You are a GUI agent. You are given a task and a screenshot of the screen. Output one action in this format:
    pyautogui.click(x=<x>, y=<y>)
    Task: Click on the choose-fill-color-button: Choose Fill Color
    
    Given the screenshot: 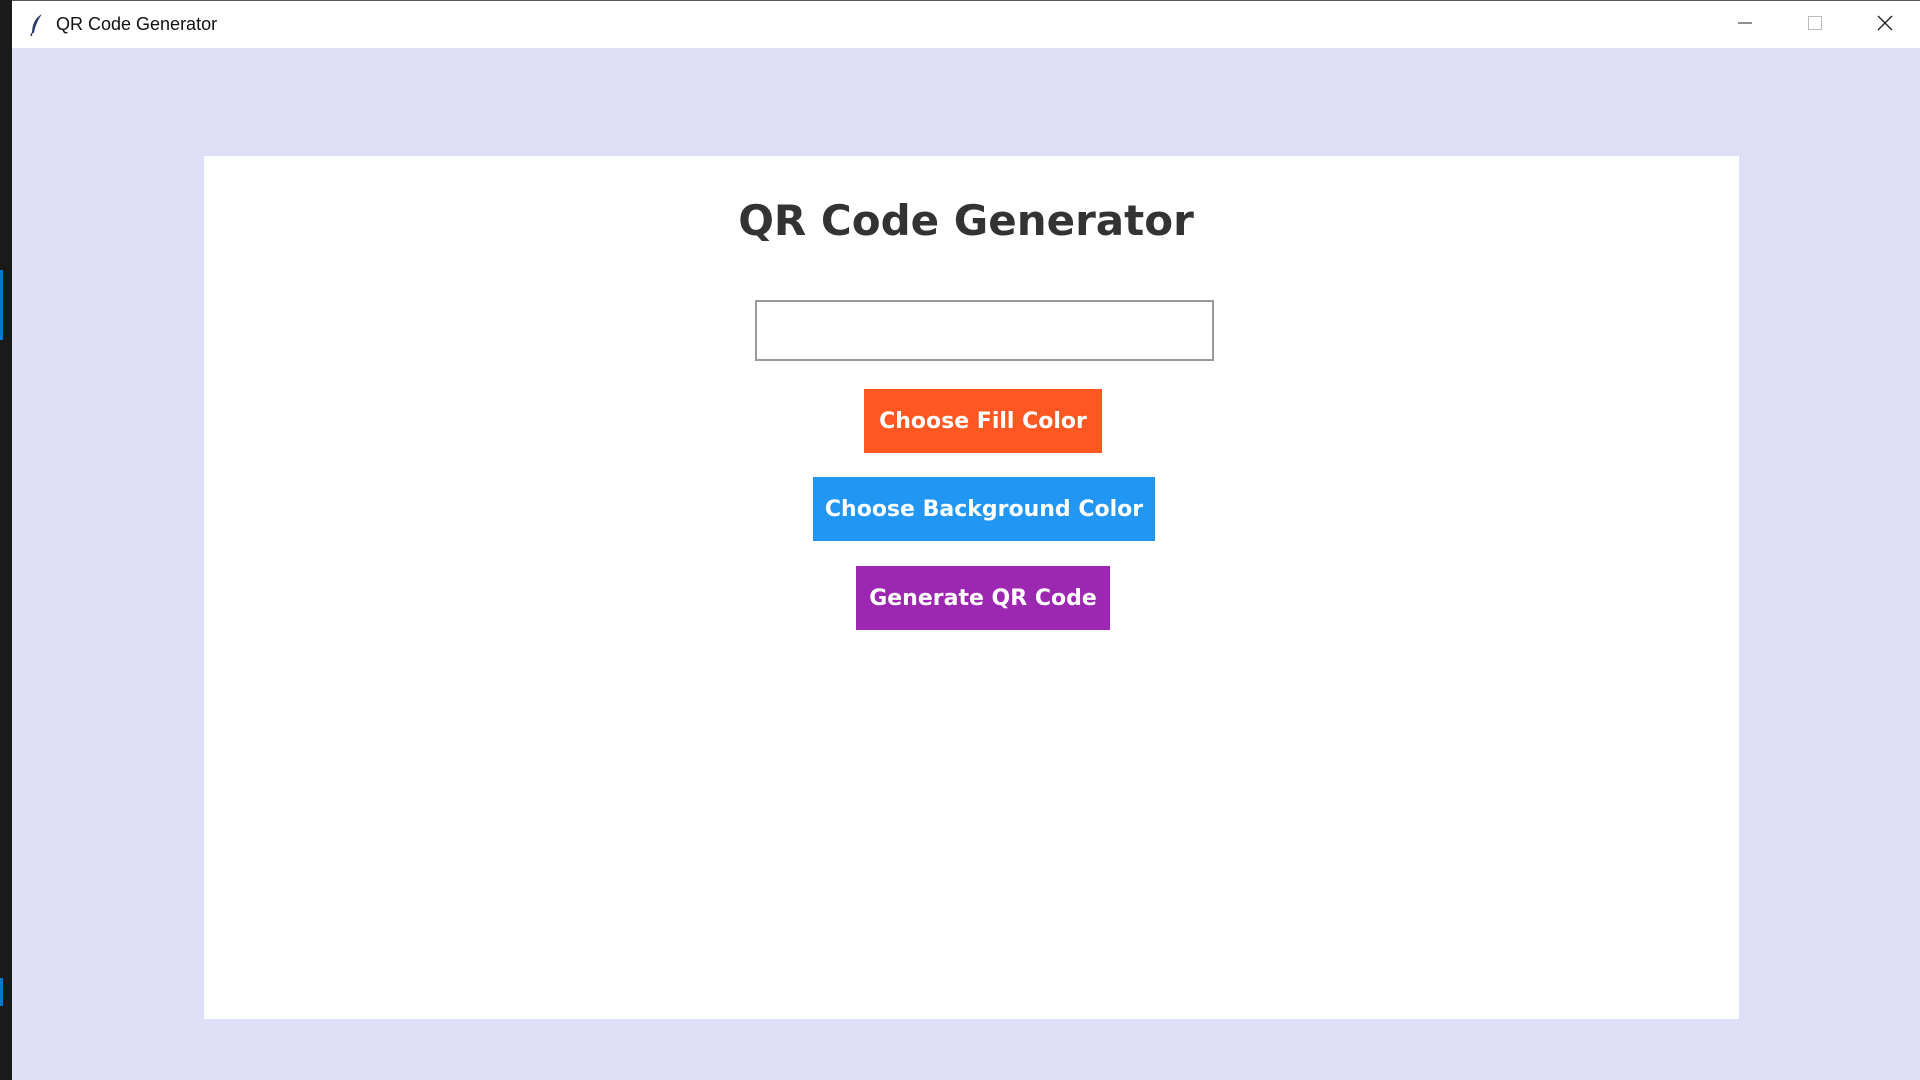 What is the action you would take?
    pyautogui.click(x=983, y=421)
    